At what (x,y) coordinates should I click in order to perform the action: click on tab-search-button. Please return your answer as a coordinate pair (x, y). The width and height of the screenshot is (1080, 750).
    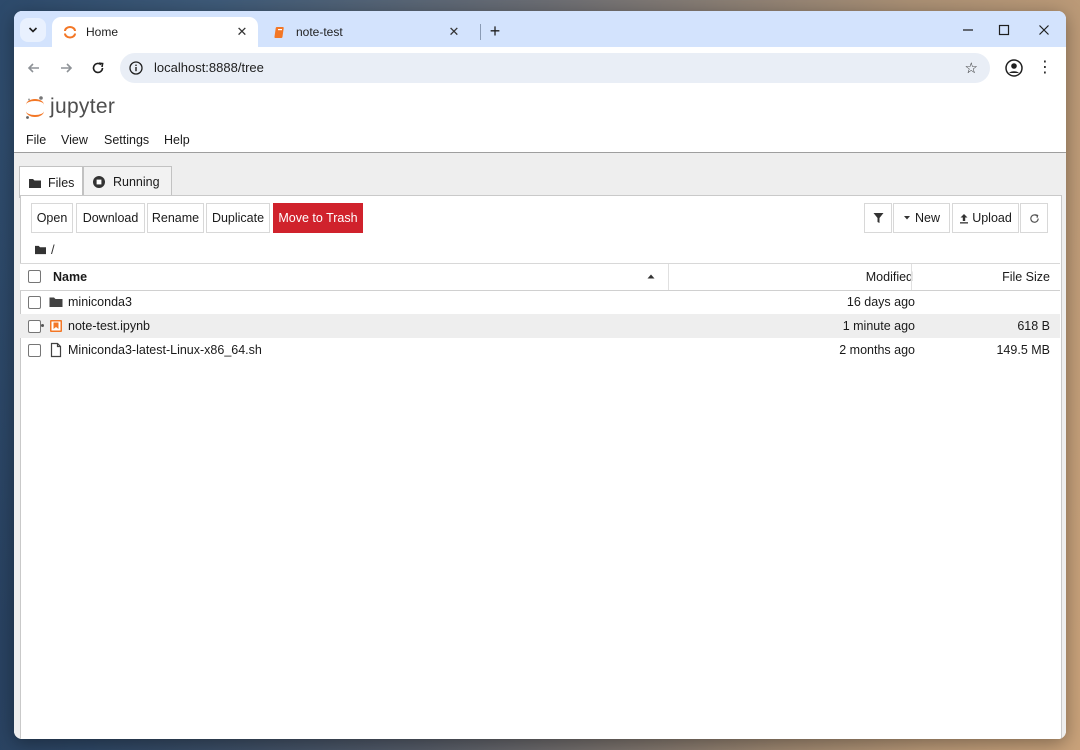
    Looking at the image, I should click on (33, 30).